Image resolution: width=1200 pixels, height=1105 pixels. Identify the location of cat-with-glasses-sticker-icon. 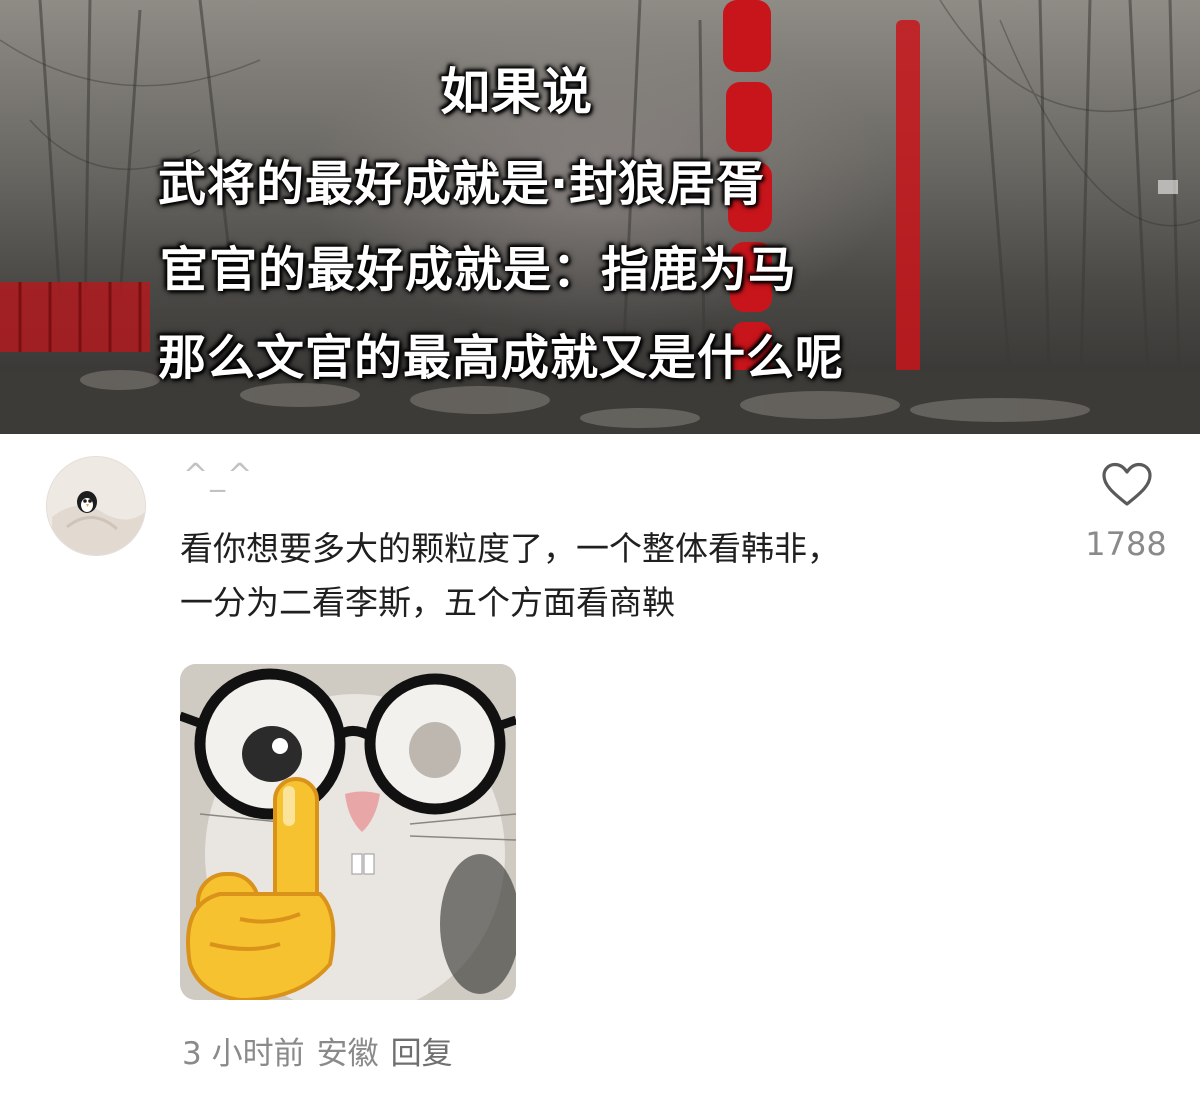
(348, 832).